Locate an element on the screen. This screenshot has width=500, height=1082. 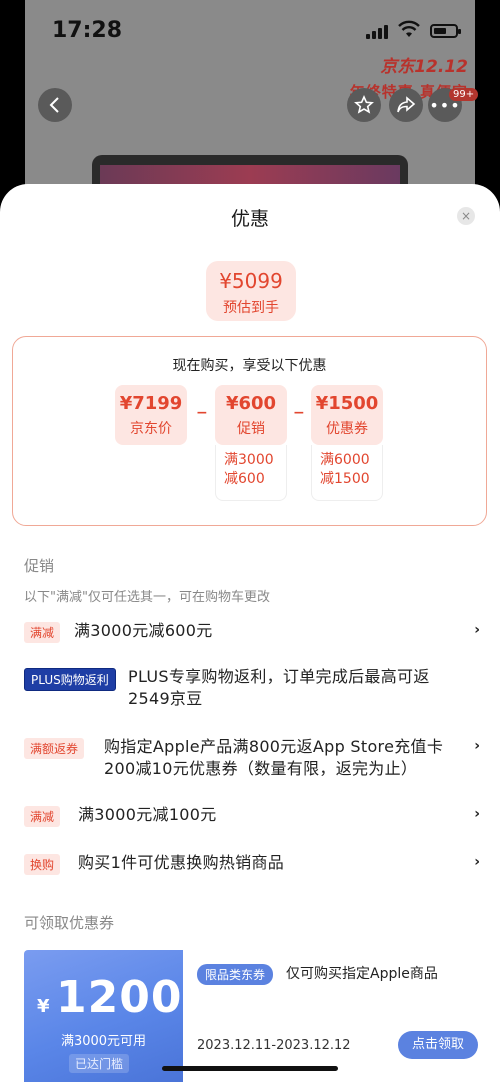
promo-condition-line1: 满3000 is located at coordinates (249, 460).